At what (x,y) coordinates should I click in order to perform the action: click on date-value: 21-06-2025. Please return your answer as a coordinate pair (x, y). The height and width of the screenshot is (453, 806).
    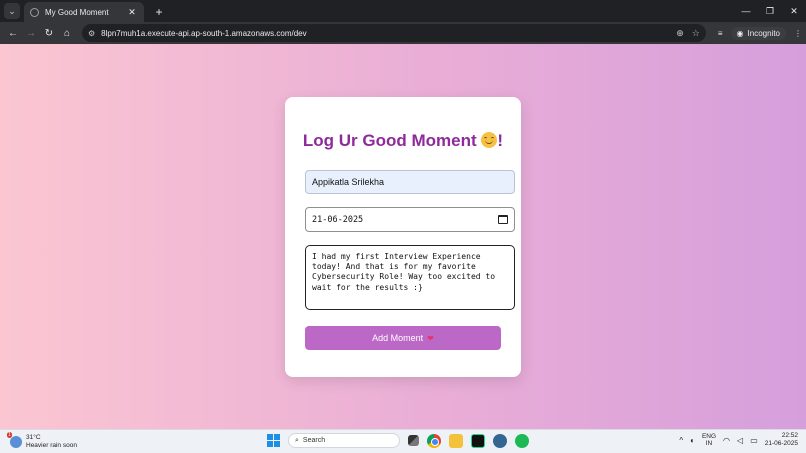
    Looking at the image, I should click on (338, 219).